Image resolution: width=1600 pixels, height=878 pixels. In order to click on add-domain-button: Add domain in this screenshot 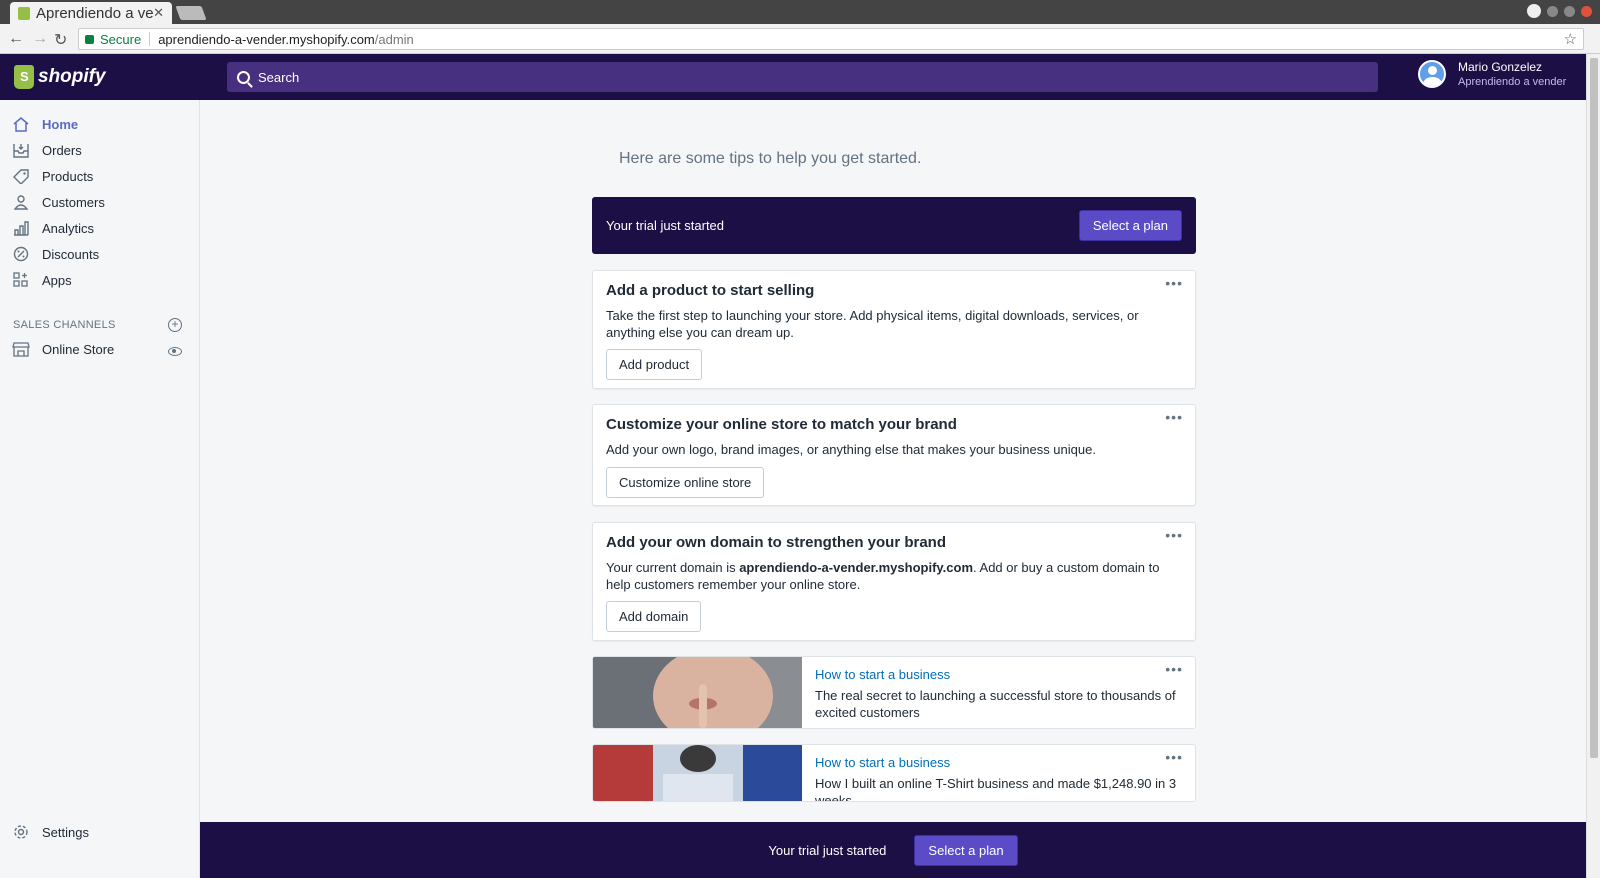, I will do `click(654, 616)`.